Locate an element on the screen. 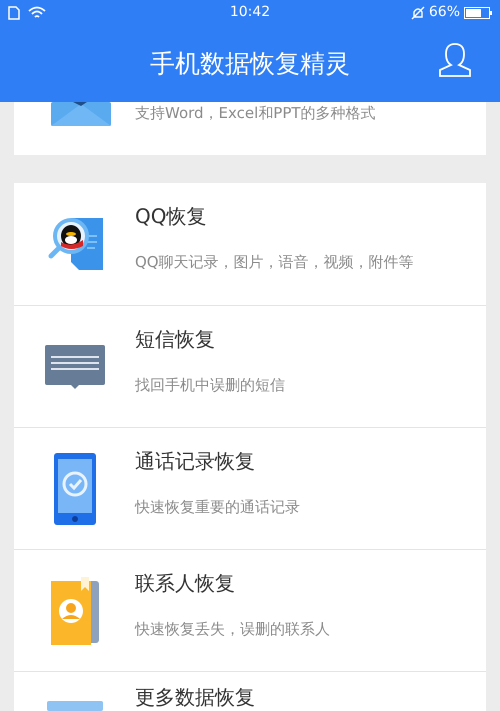 This screenshot has width=500, height=711. item-subtitle: 支持Word，Excel和PPT的多种格式 is located at coordinates (255, 113).